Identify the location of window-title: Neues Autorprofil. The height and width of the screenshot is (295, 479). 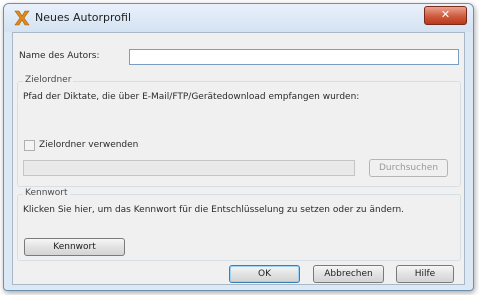
(83, 17).